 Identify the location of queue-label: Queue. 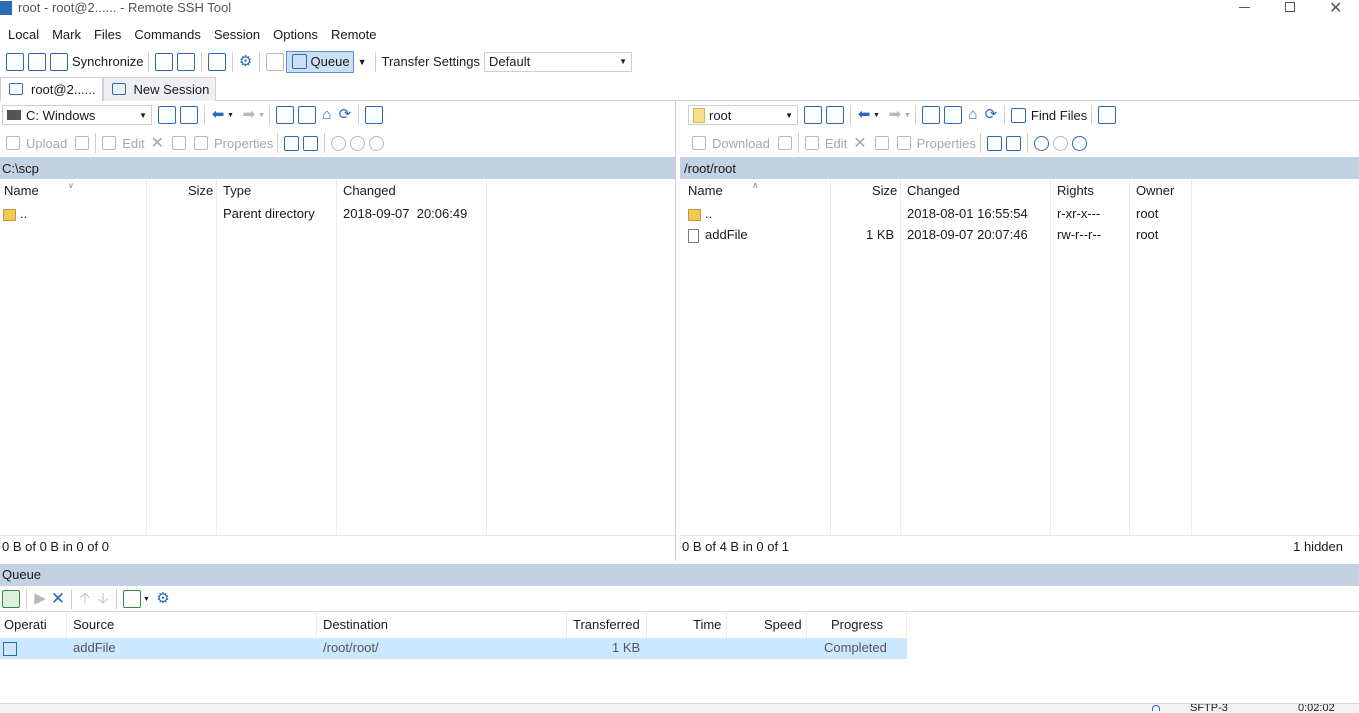
(330, 61).